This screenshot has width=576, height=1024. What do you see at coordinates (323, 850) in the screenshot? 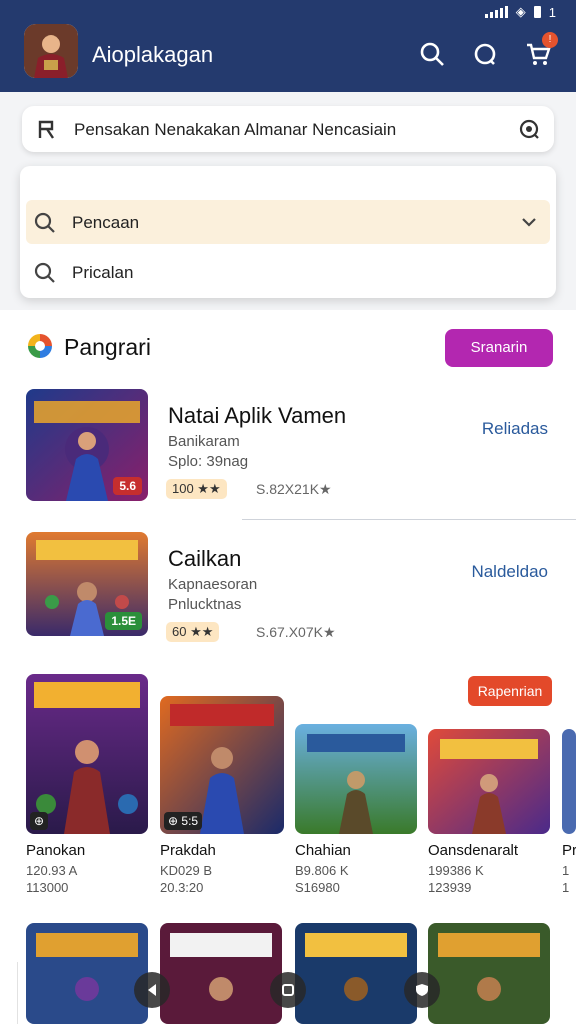
I see `card-title: Chahian` at bounding box center [323, 850].